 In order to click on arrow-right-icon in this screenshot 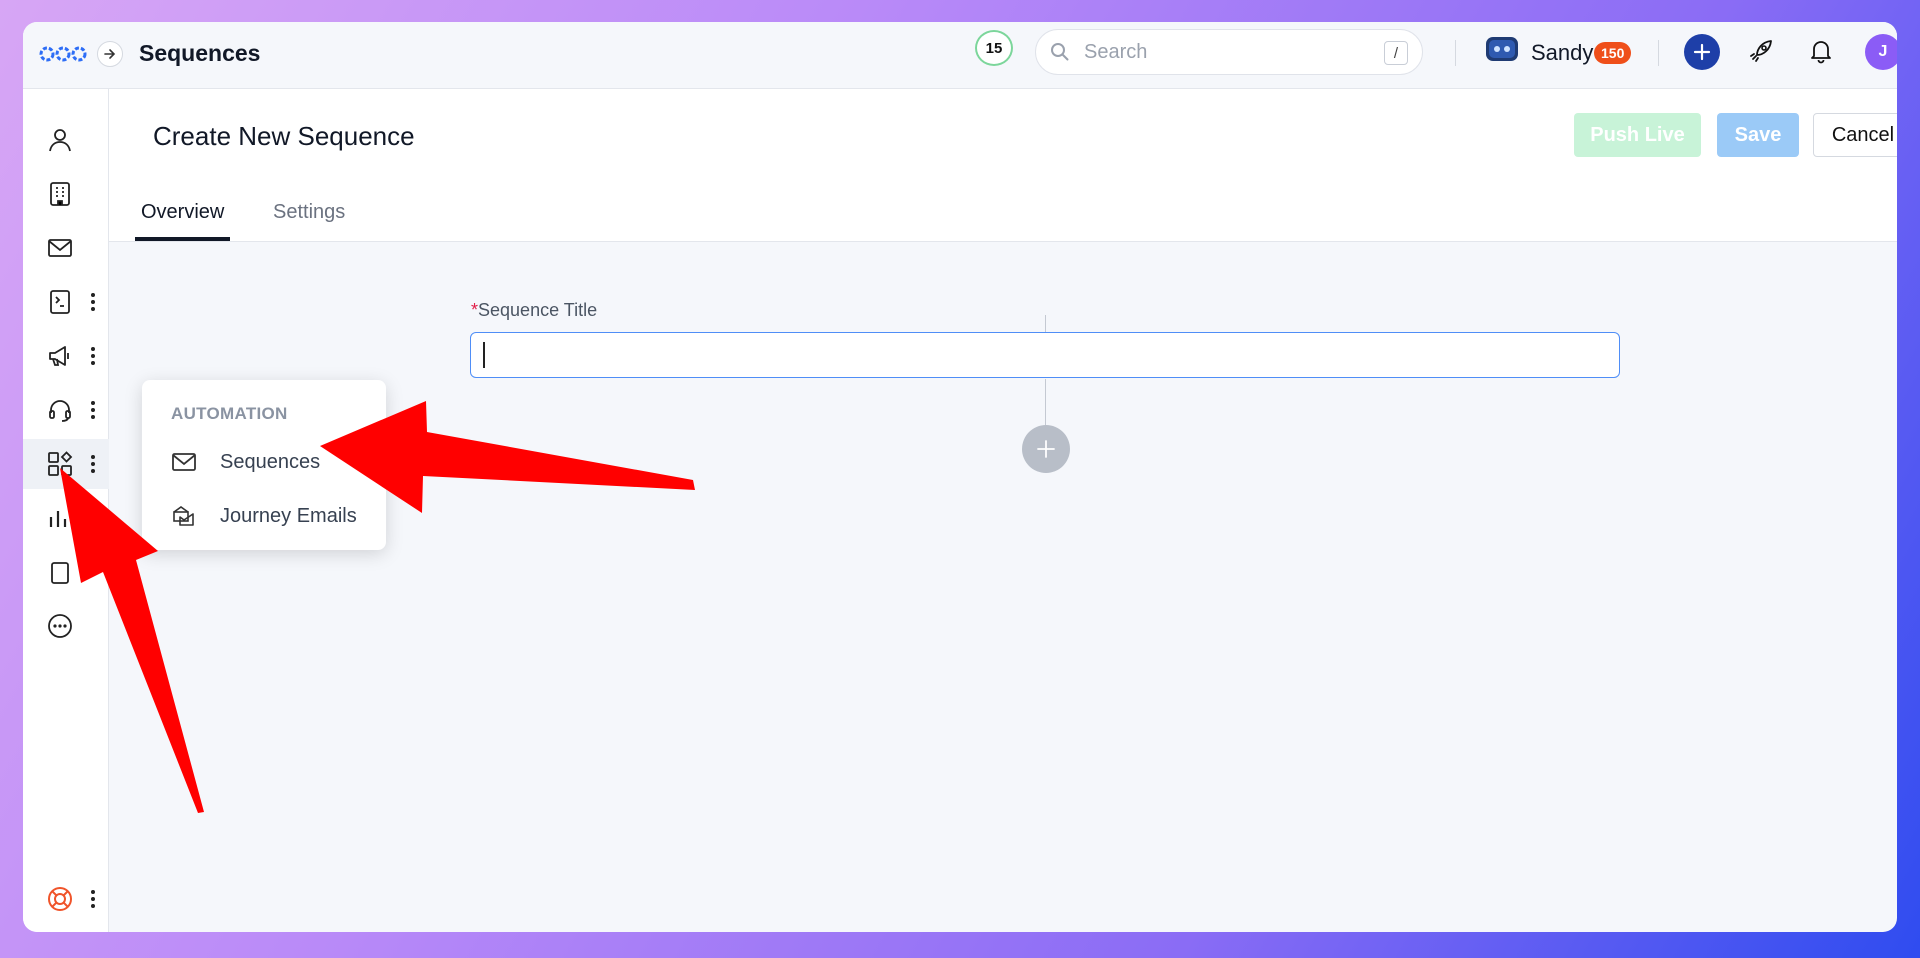, I will do `click(110, 54)`.